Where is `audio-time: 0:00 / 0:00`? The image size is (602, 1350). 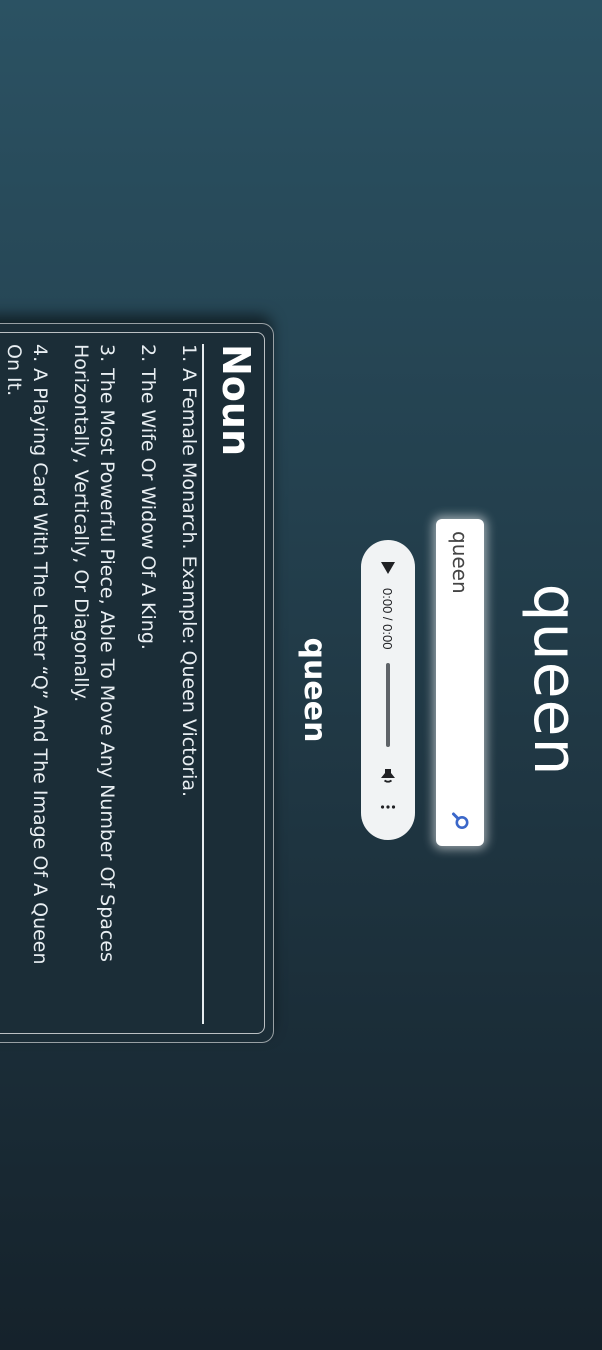
audio-time: 0:00 / 0:00 is located at coordinates (388, 619).